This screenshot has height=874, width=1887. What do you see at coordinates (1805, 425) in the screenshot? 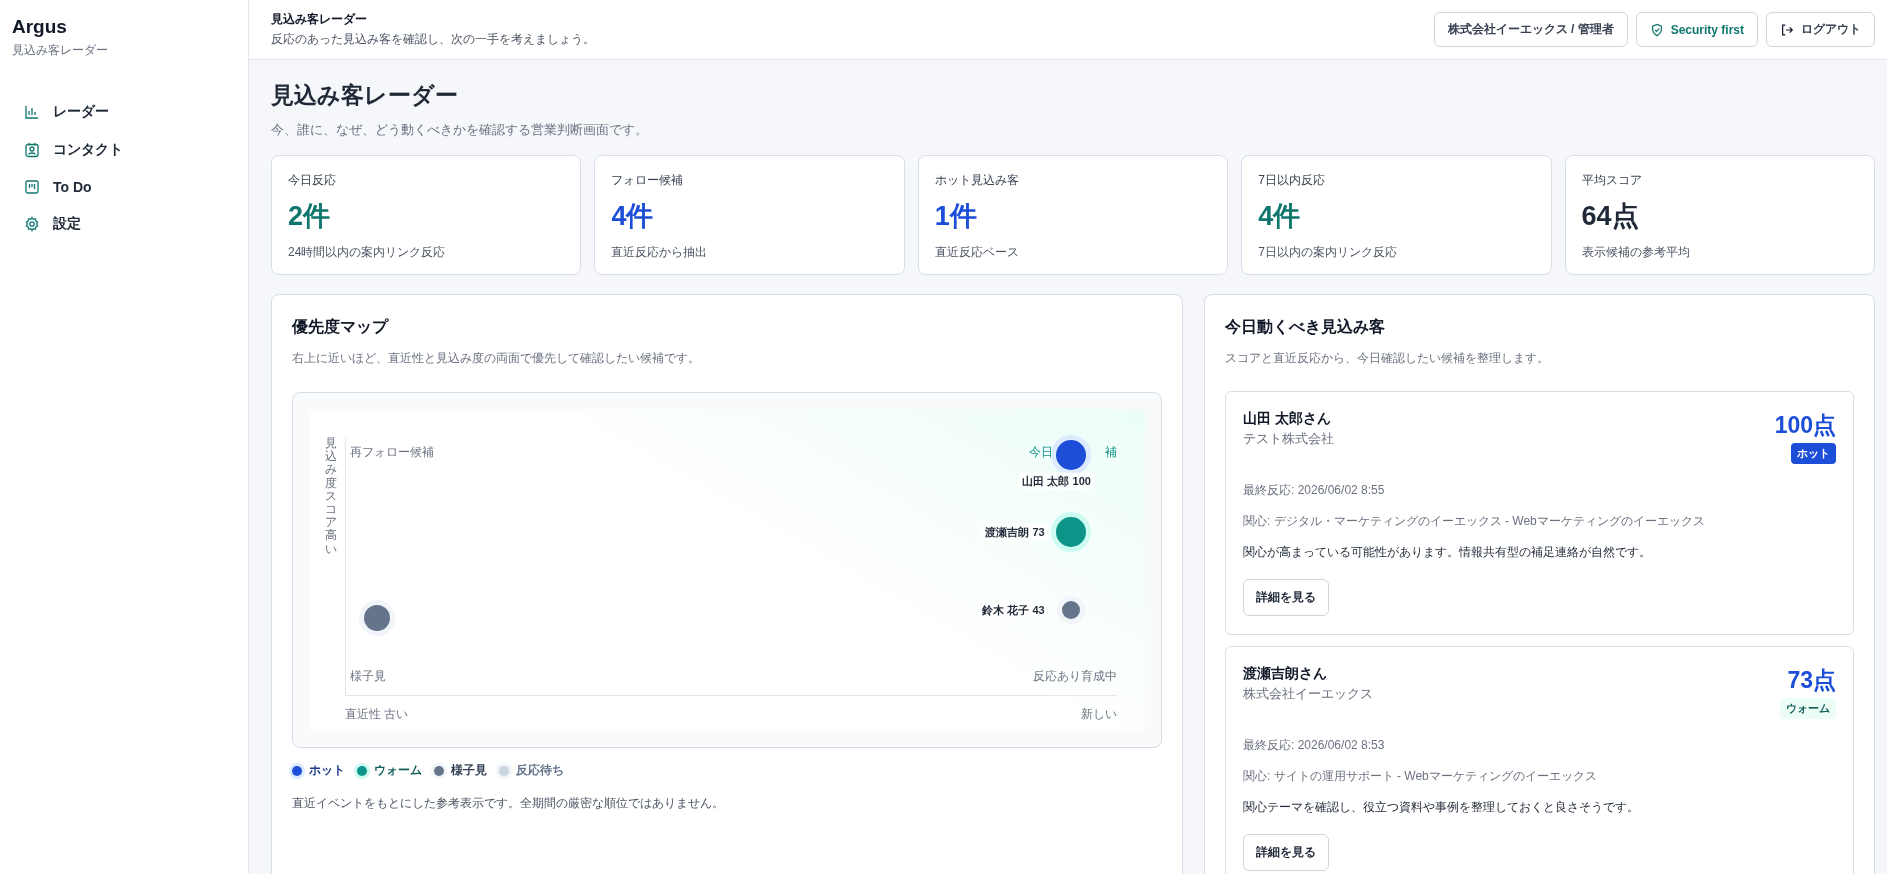
I see `prospect-score: 100点` at bounding box center [1805, 425].